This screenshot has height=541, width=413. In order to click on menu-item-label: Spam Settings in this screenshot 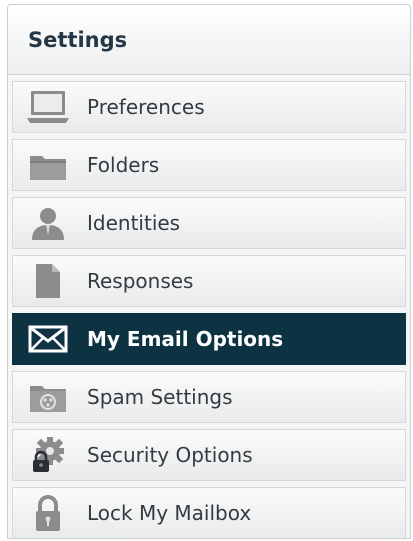, I will do `click(160, 397)`.